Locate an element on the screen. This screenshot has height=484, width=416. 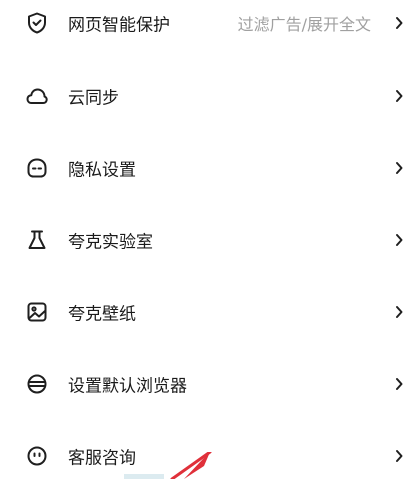
settings-item-label: 夸克壁纸 is located at coordinates (102, 314).